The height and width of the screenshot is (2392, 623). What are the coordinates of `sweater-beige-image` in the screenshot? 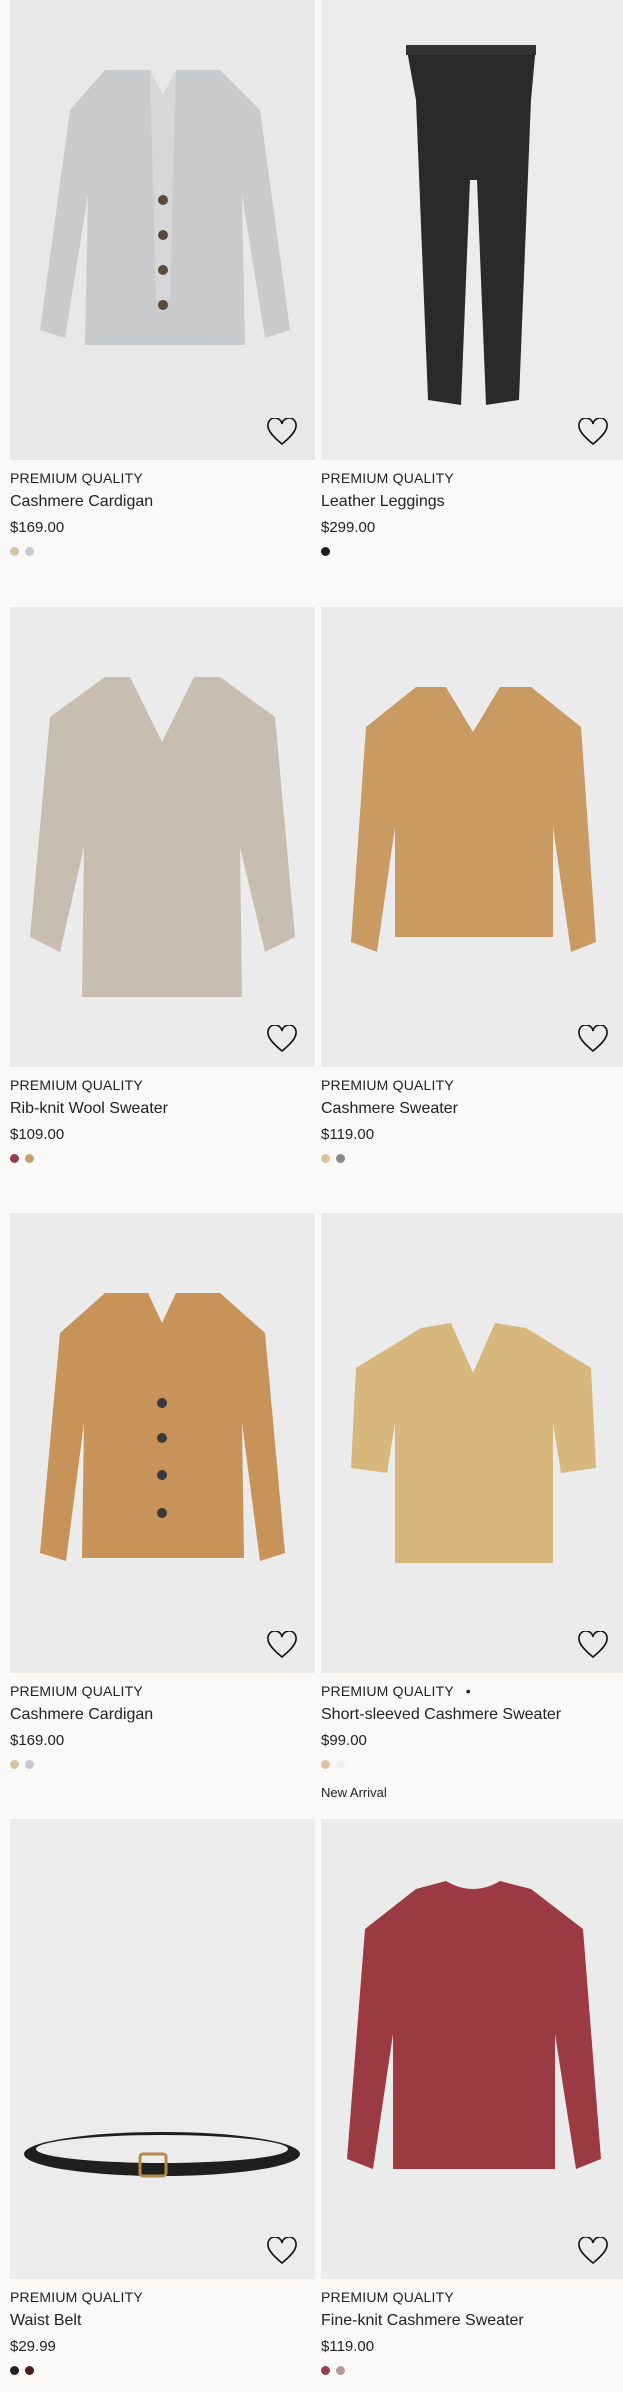 It's located at (162, 837).